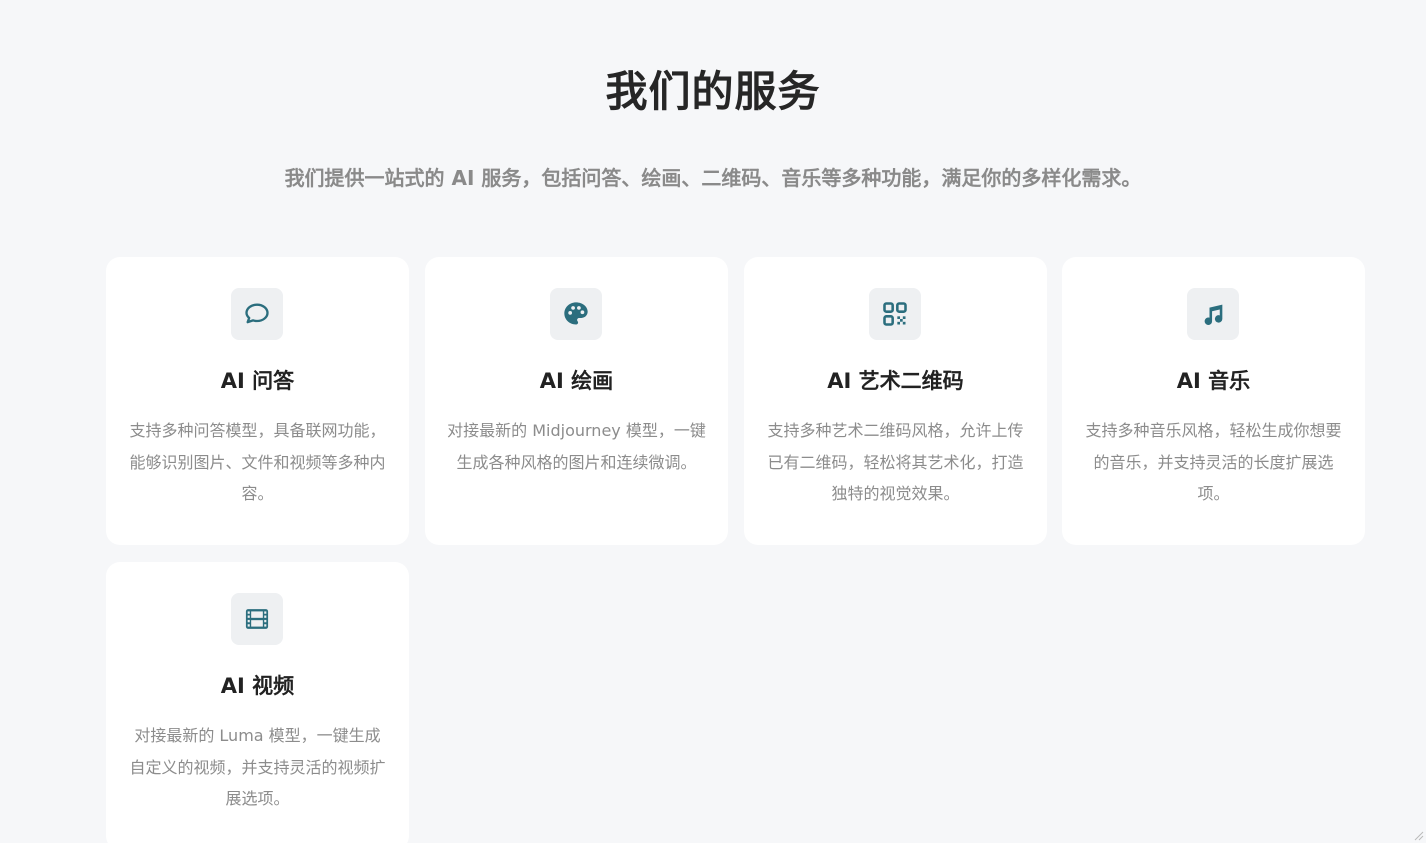 The width and height of the screenshot is (1426, 843). I want to click on chat-bubble-icon, so click(257, 314).